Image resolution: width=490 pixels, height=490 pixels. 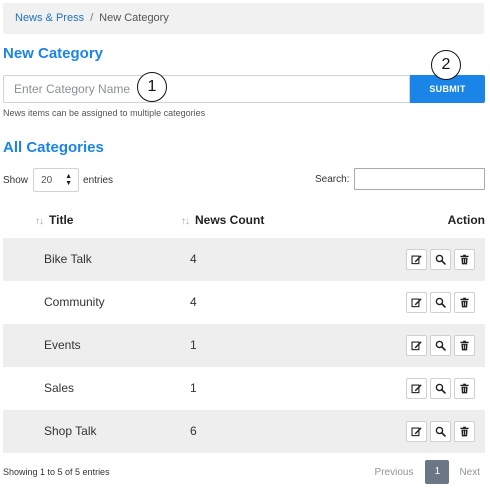 I want to click on category-title-cell: Bike Talk, so click(x=68, y=259).